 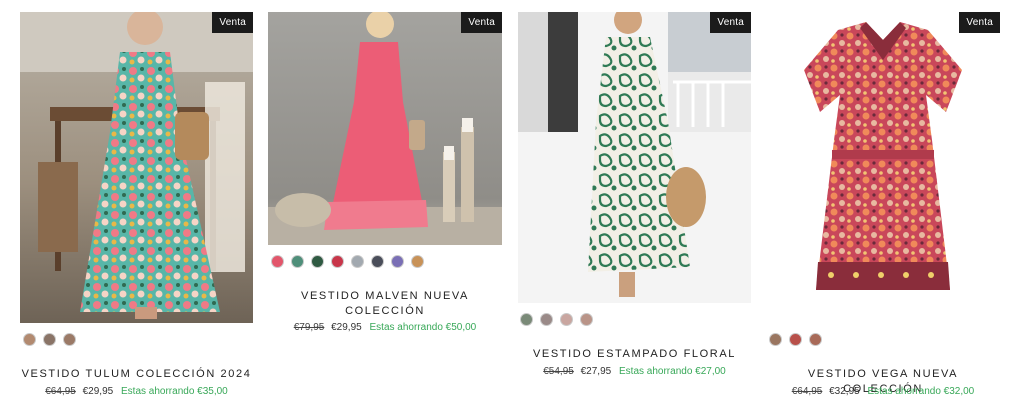 I want to click on savings-text: Estas ahorrando €50,00, so click(x=423, y=327).